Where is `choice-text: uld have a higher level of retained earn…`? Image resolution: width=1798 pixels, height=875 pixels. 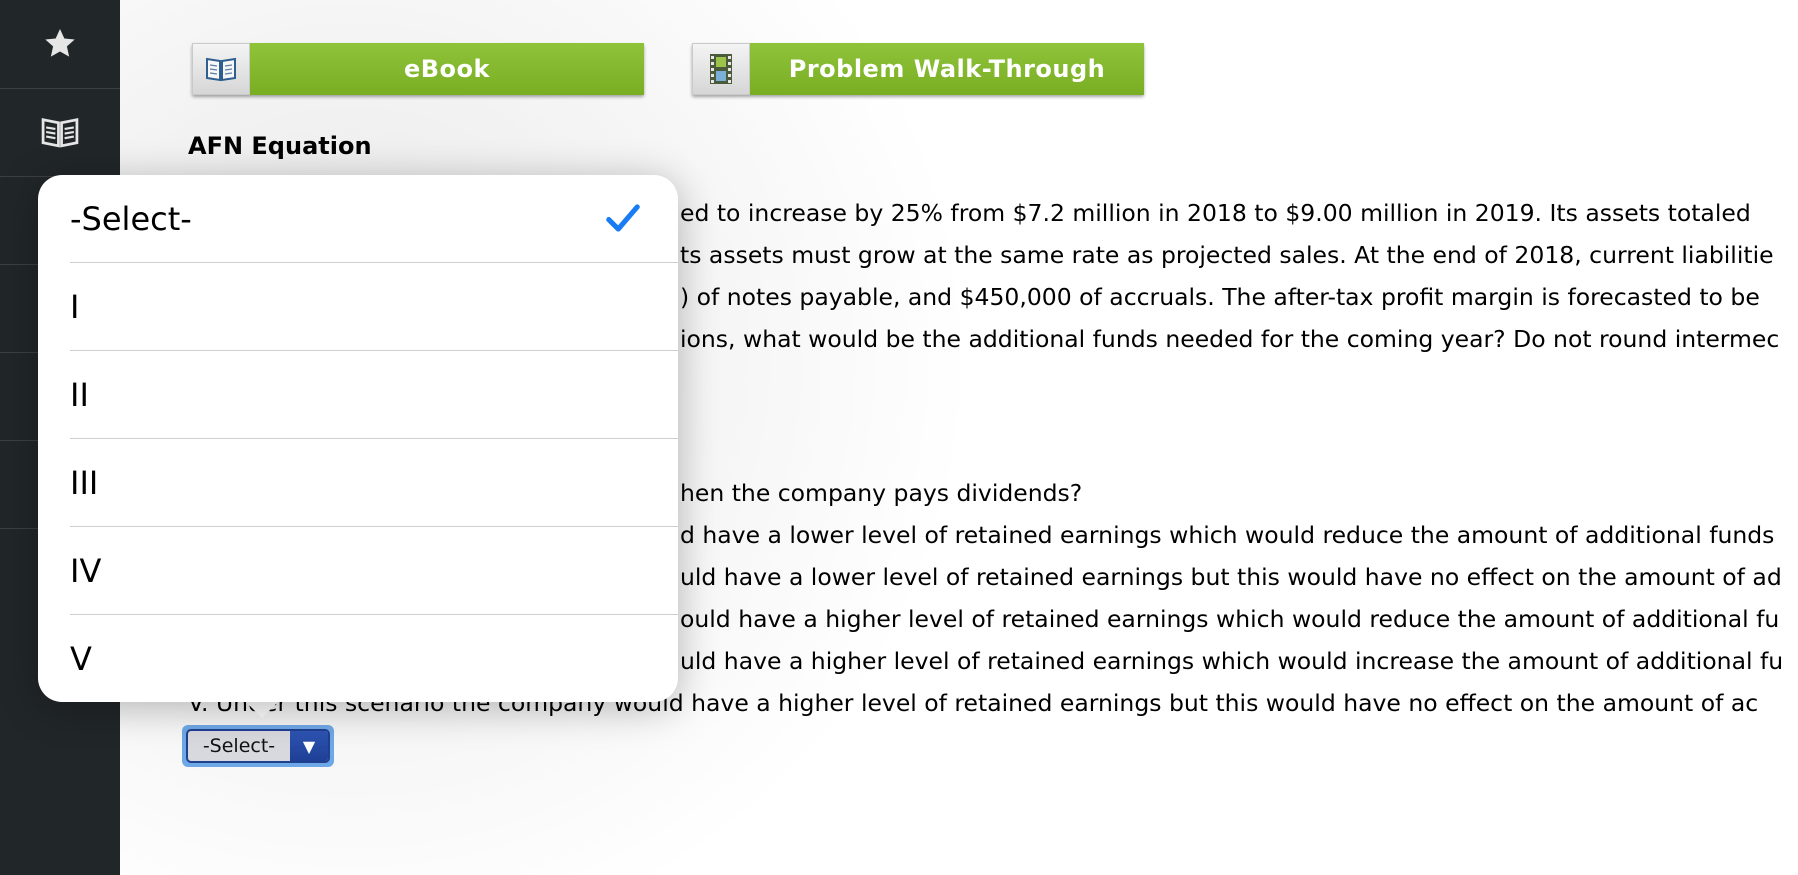
choice-text: uld have a higher level of retained earn… is located at coordinates (1232, 661).